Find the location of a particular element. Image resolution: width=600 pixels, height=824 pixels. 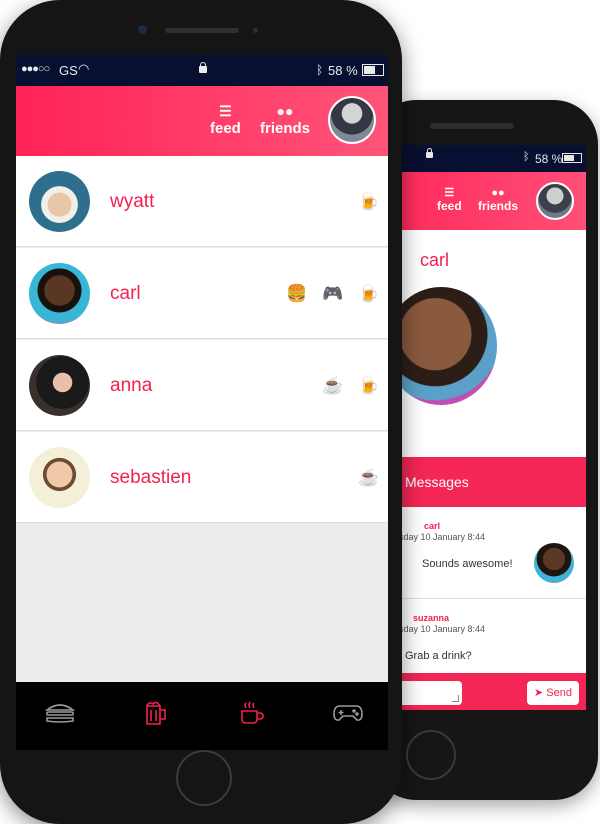

compose-bar: ➤ Send is located at coordinates (491, 691).